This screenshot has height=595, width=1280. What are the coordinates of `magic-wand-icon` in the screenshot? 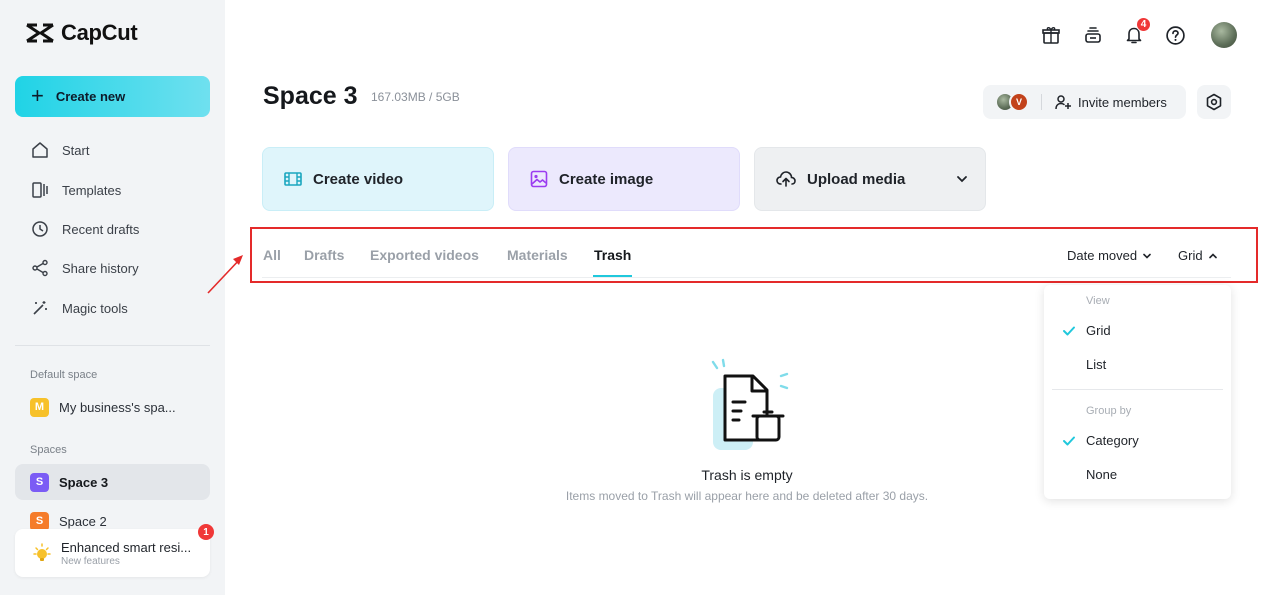 It's located at (40, 308).